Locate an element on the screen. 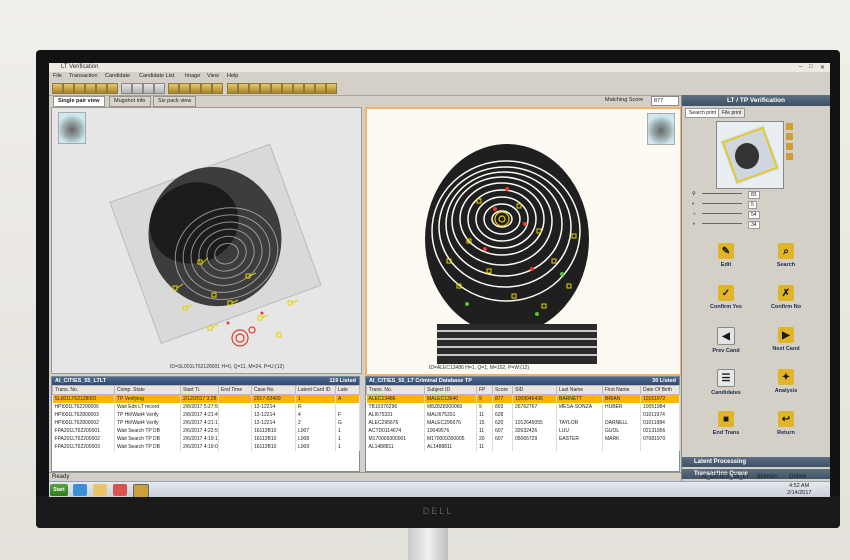 The height and width of the screenshot is (560, 850). toolbar-contrast-icon is located at coordinates (232, 88).